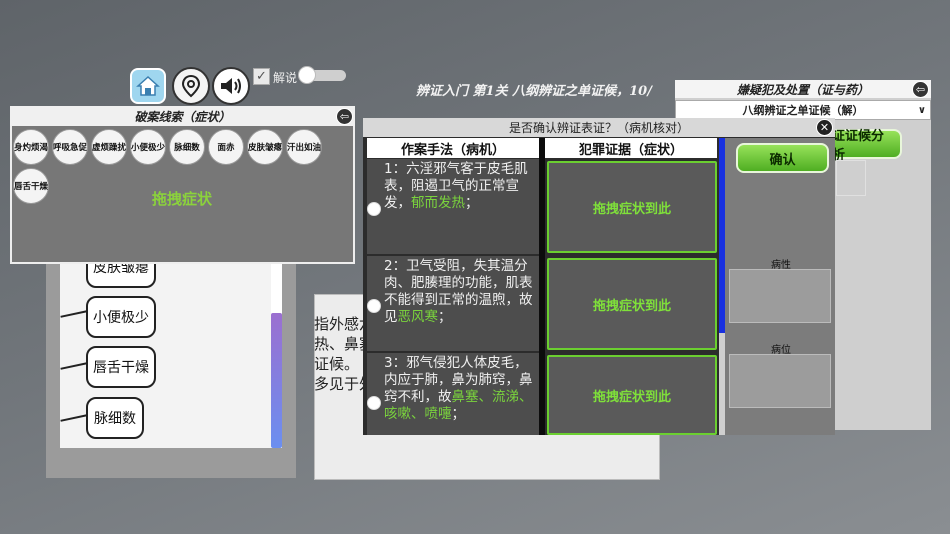 The width and height of the screenshot is (950, 534). I want to click on location-button, so click(191, 86).